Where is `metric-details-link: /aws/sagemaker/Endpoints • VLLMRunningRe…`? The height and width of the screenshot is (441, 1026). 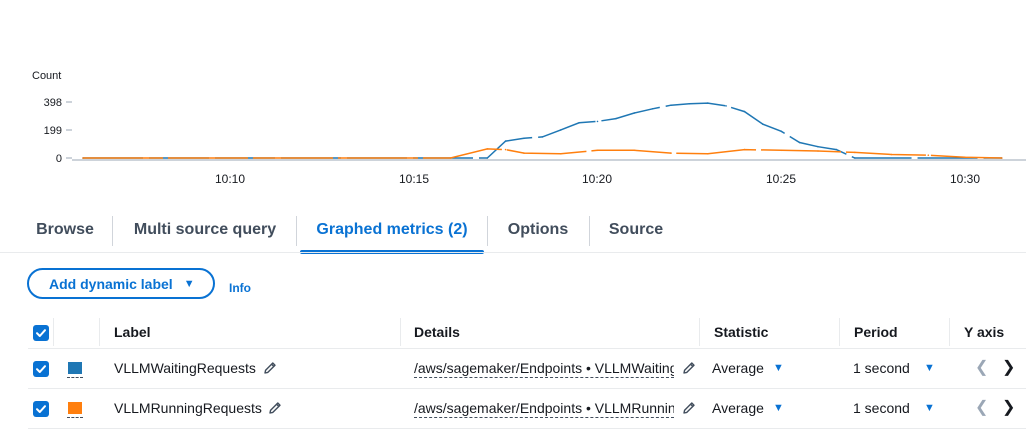 metric-details-link: /aws/sagemaker/Endpoints • VLLMRunningRe… is located at coordinates (544, 408).